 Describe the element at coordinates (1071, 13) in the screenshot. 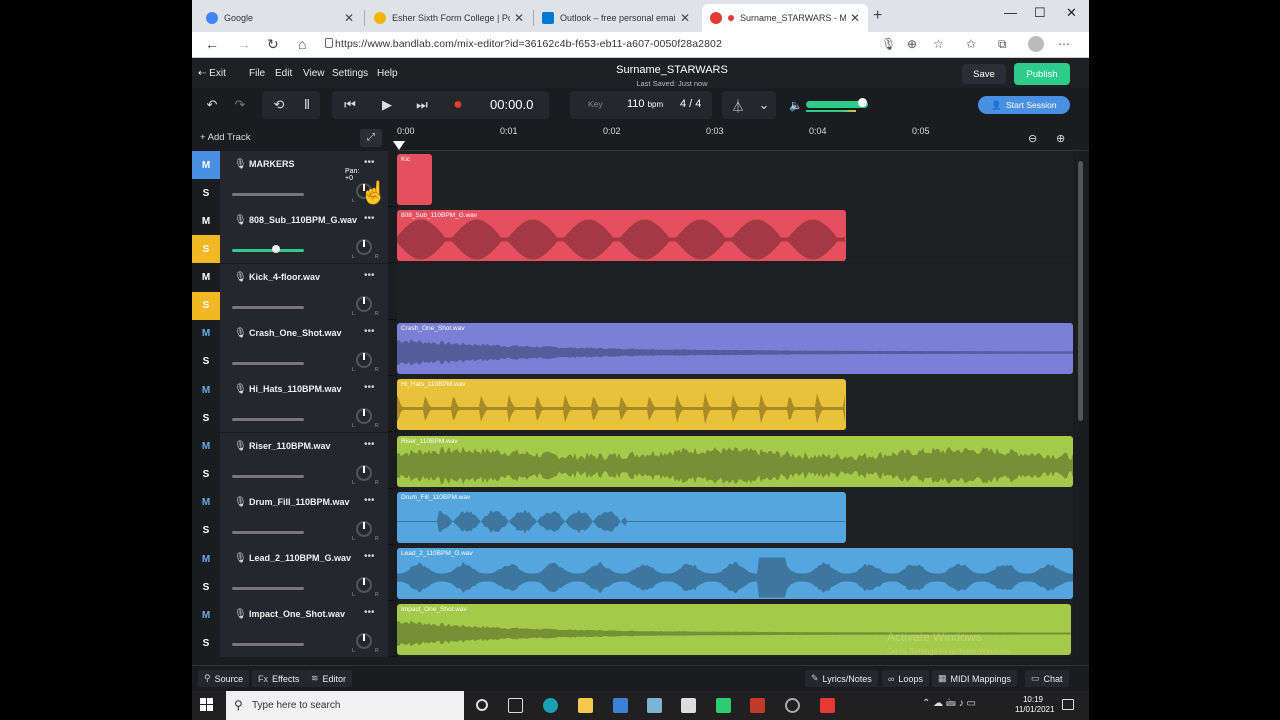

I see `window-close-button: ✕` at that location.